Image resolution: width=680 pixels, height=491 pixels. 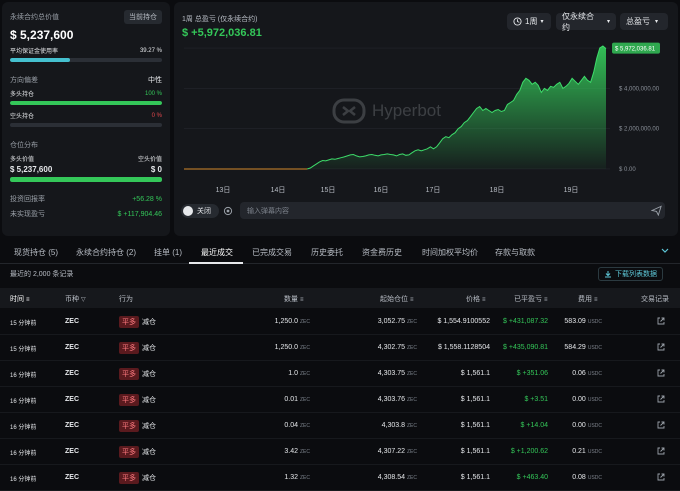 I want to click on col-start-pos: 起始仓位 ≡, so click(x=396, y=299).